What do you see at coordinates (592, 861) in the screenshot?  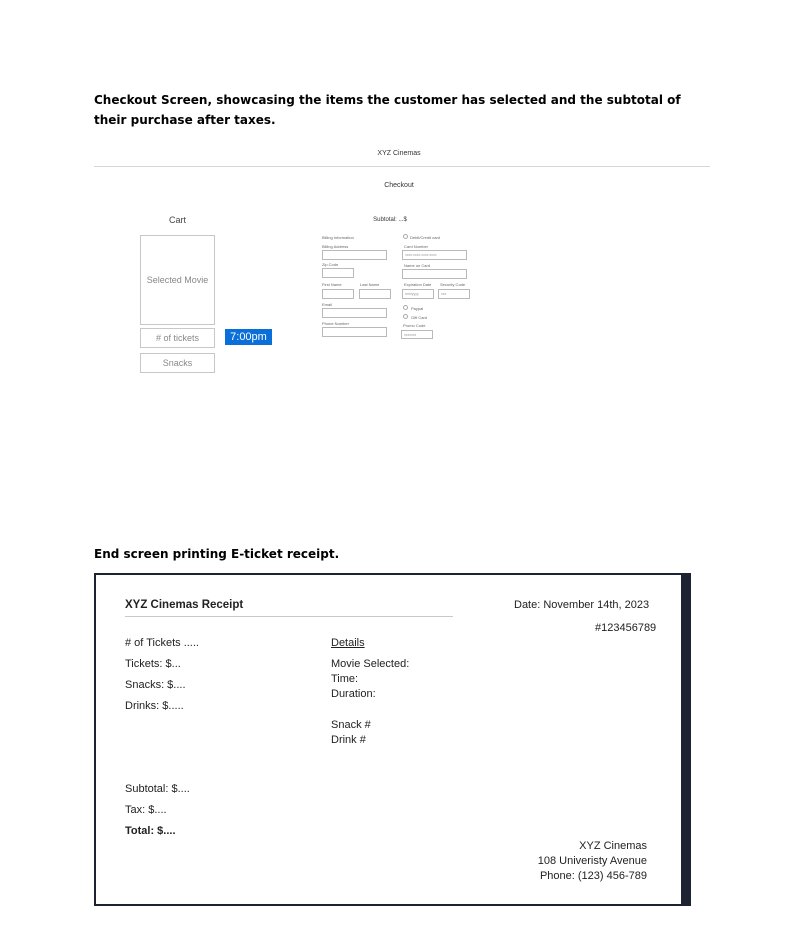 I see `footer-address: 108 Univeristy Avenue` at bounding box center [592, 861].